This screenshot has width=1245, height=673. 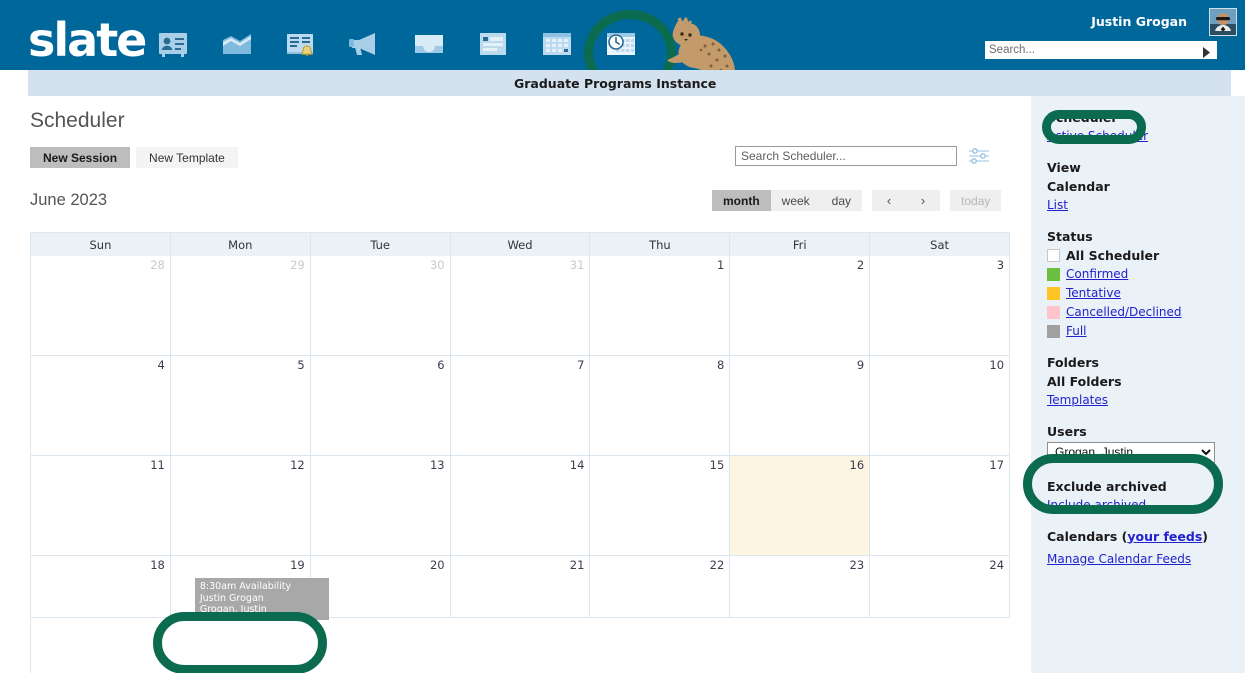 I want to click on sidebar-templates-link: Templates, so click(x=1146, y=400).